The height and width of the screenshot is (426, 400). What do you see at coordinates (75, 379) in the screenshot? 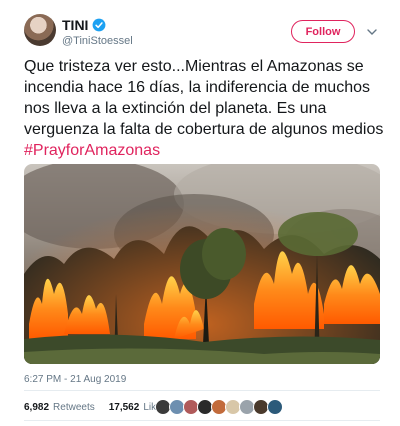
I see `tweet-timestamp: 6:27 PM - 21 Aug 2019` at bounding box center [75, 379].